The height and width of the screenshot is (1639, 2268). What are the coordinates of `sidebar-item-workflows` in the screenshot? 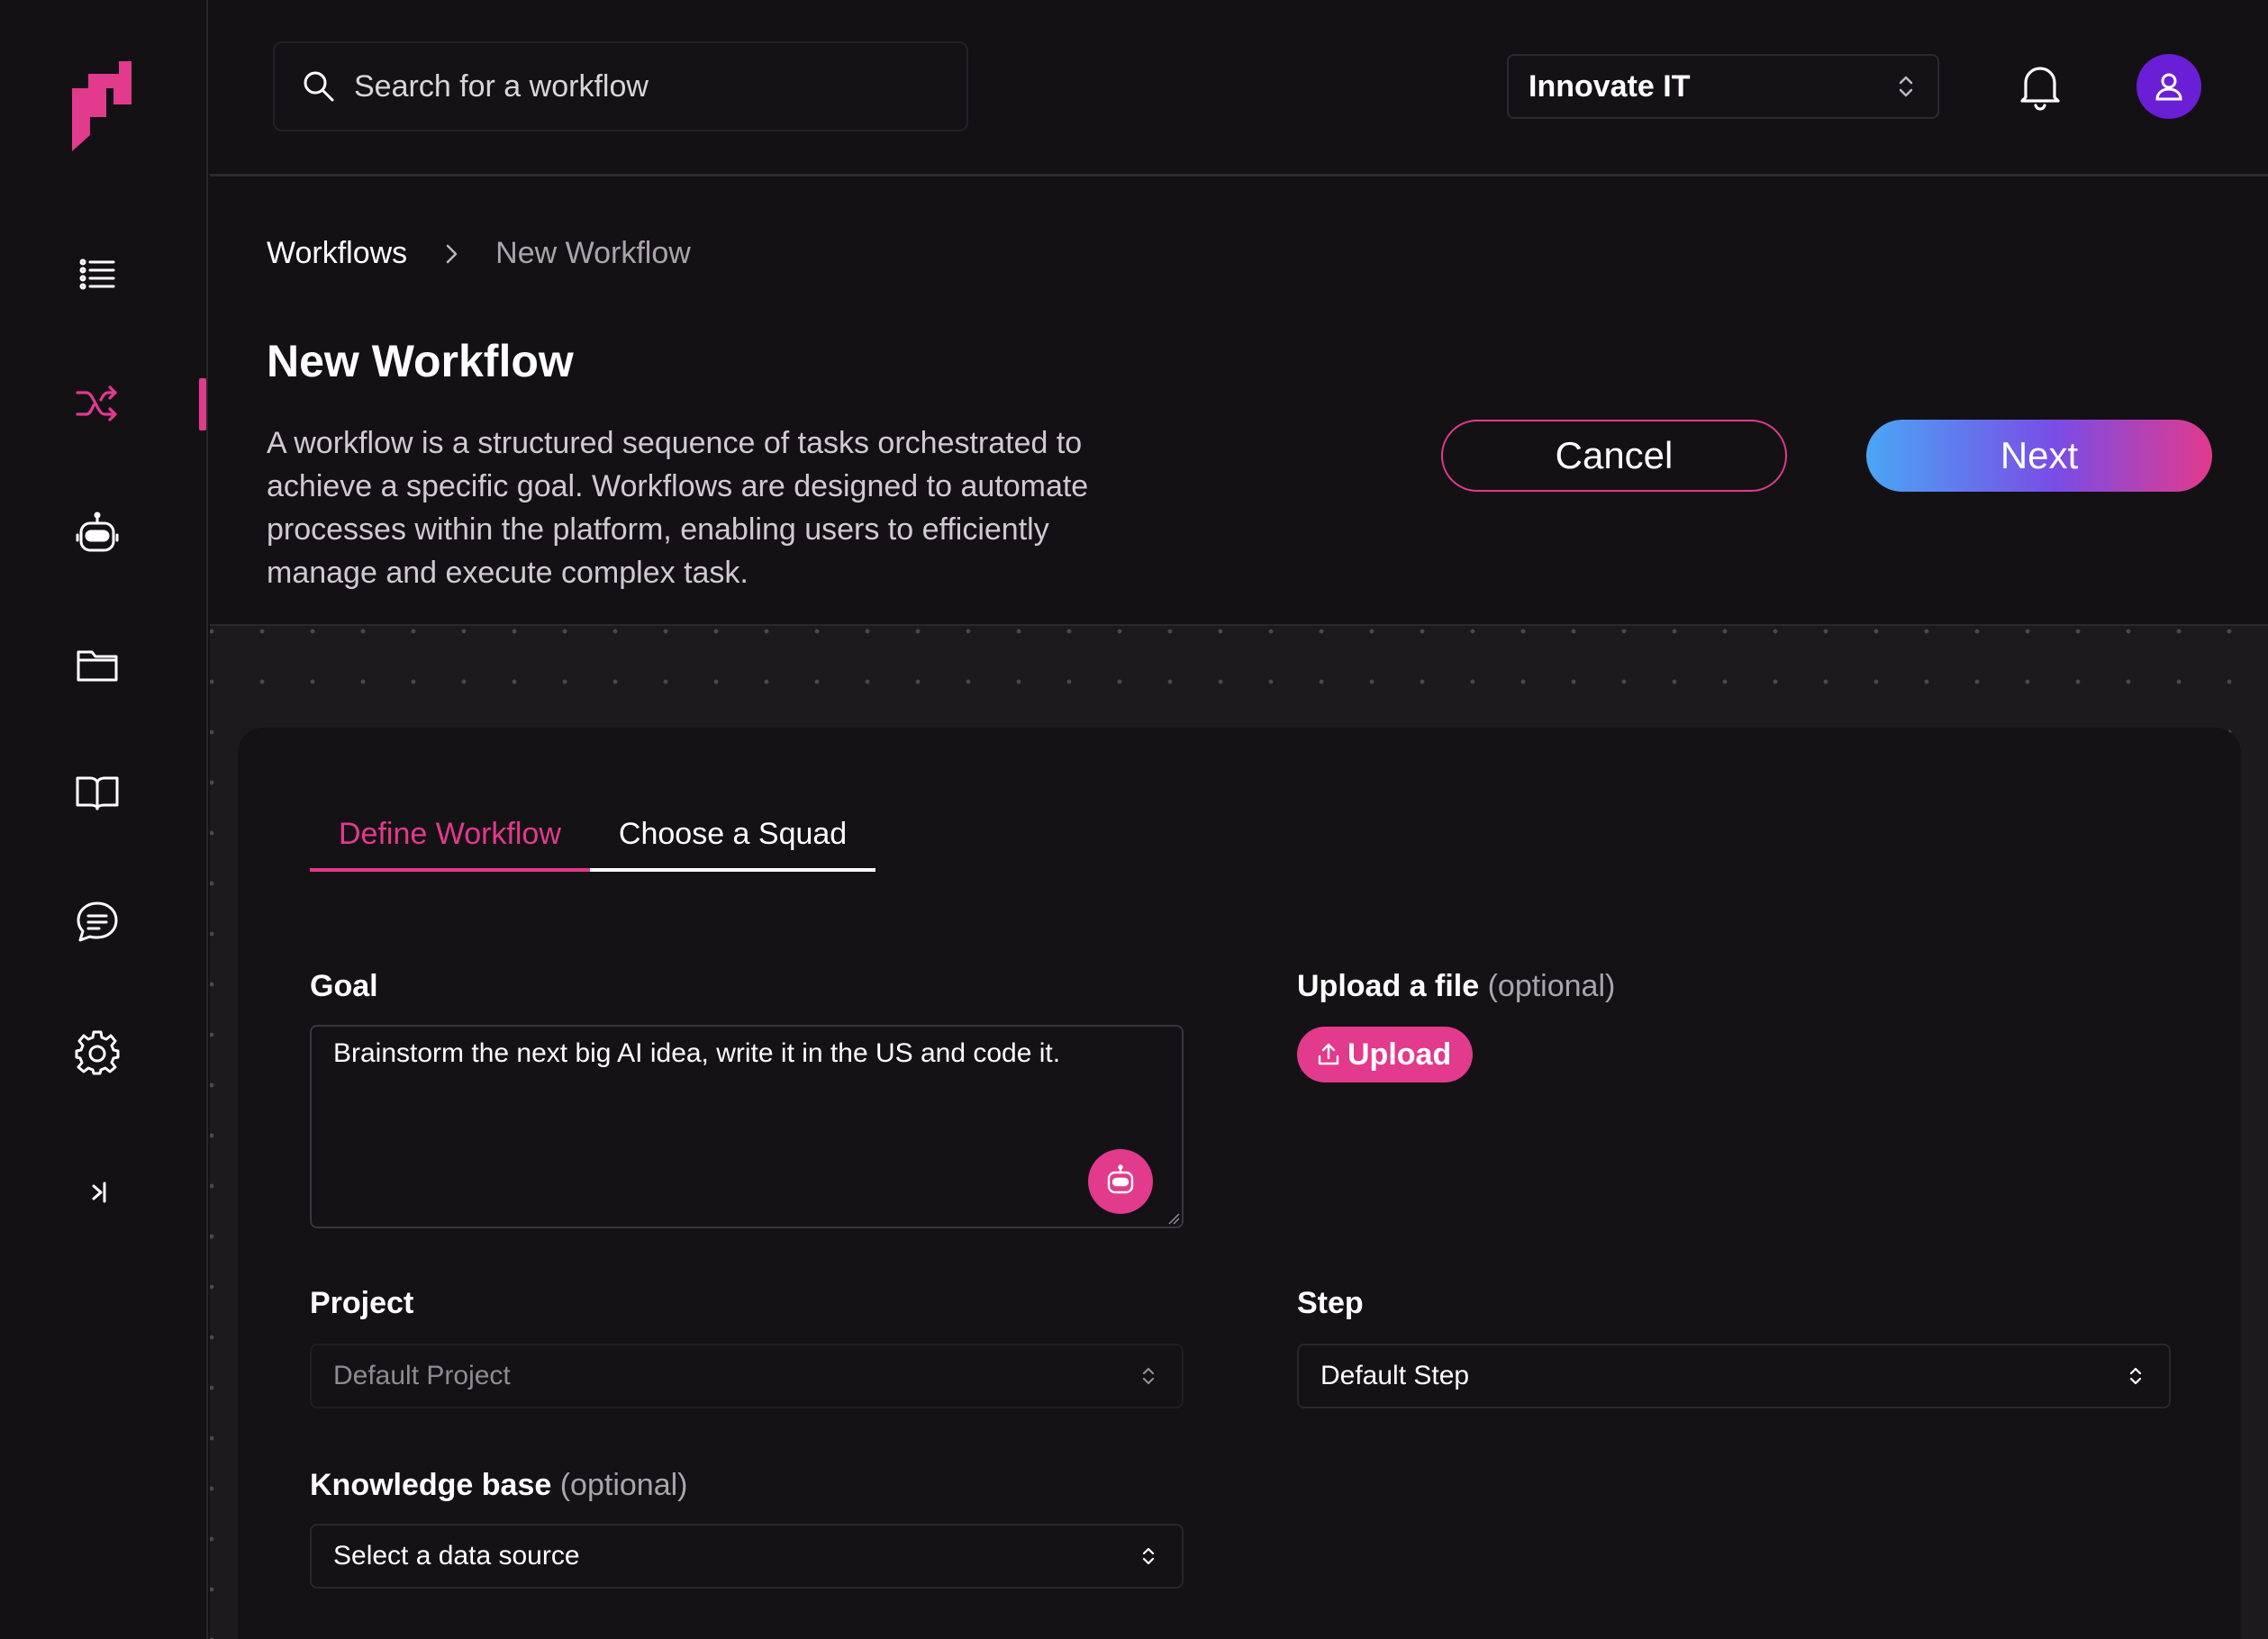 It's located at (97, 403).